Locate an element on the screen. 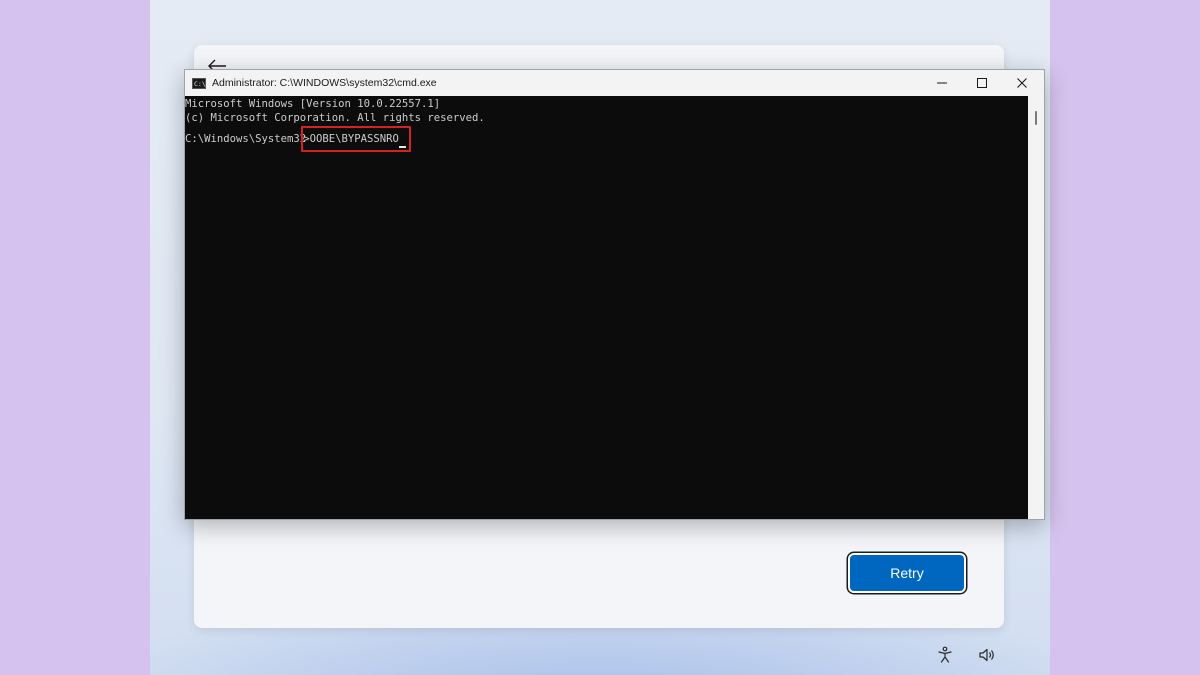  minimize-icon is located at coordinates (942, 83).